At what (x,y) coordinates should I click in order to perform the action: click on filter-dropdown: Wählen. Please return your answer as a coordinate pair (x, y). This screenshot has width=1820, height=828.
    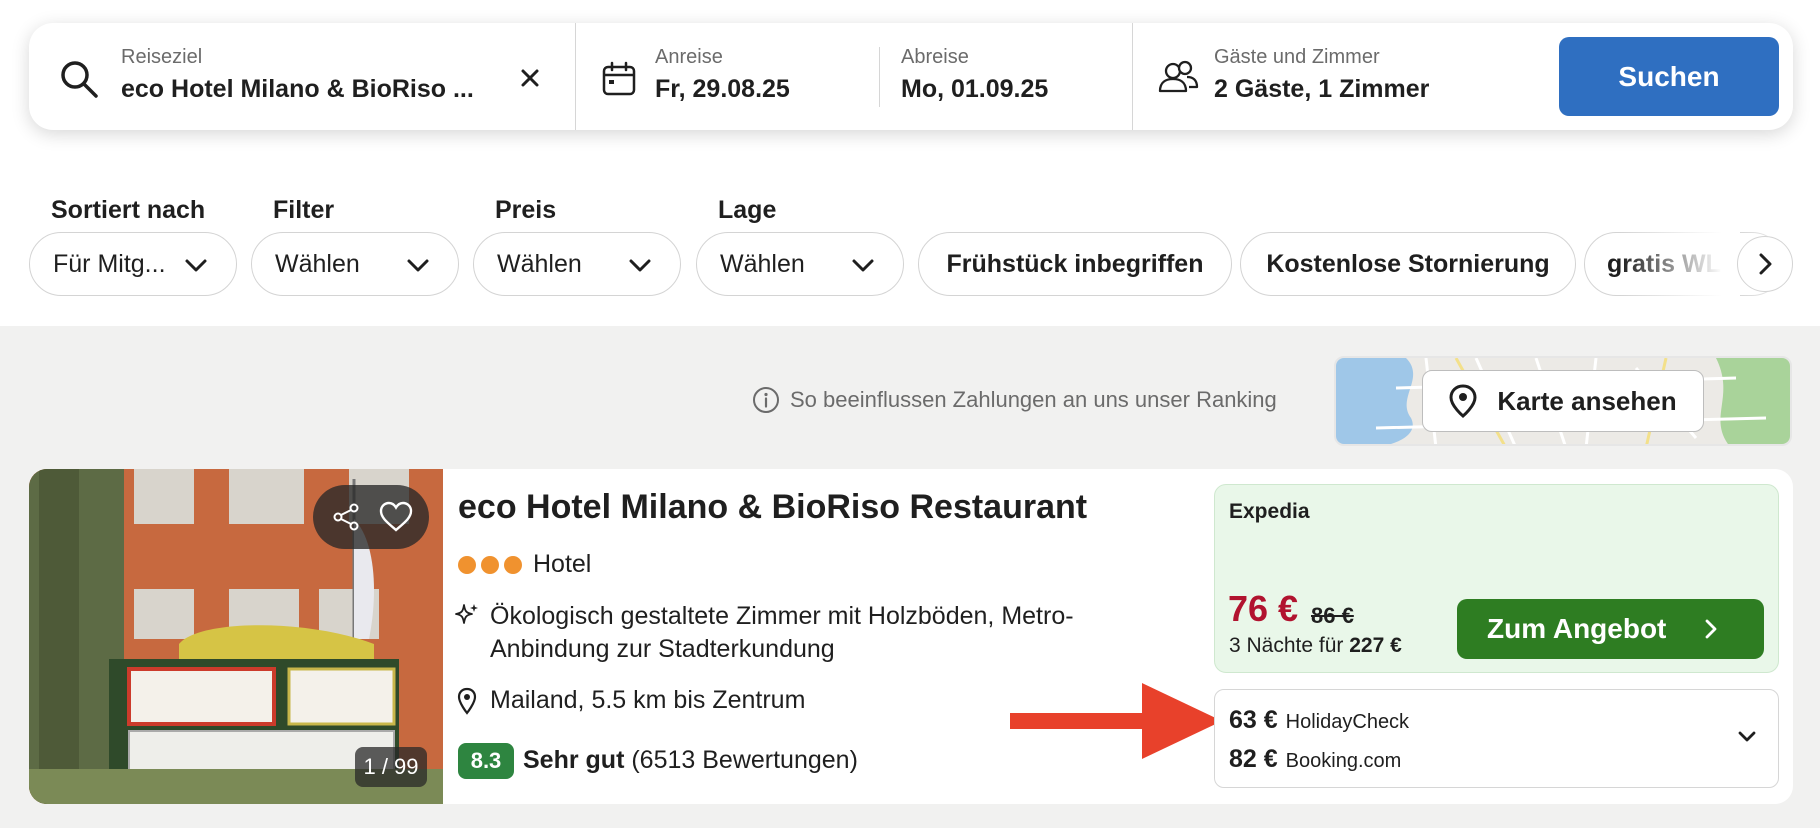
    Looking at the image, I should click on (355, 264).